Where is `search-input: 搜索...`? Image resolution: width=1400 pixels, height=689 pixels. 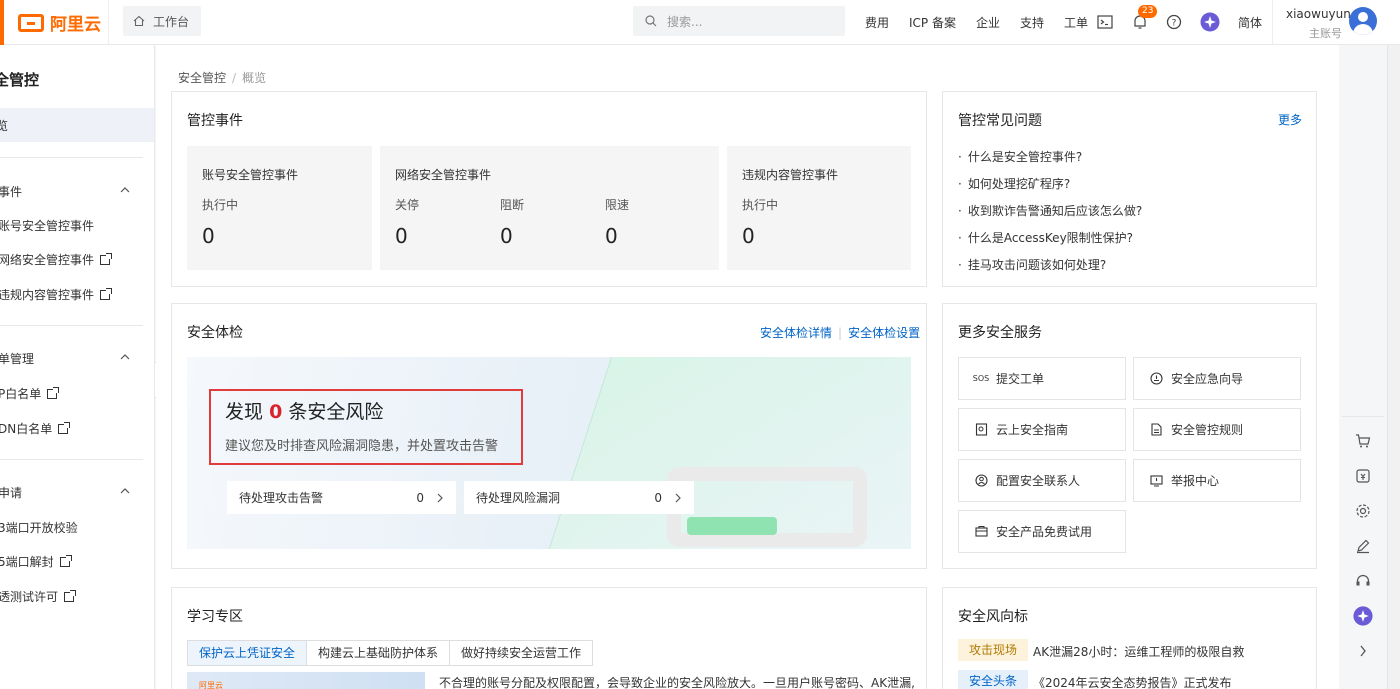
search-input: 搜索... is located at coordinates (739, 21).